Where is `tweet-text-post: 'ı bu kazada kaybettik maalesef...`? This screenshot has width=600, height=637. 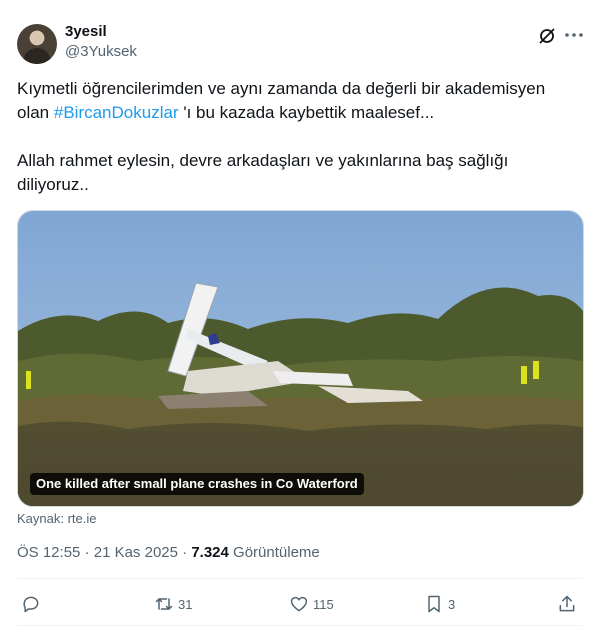 tweet-text-post: 'ı bu kazada kaybettik maalesef... is located at coordinates (306, 112).